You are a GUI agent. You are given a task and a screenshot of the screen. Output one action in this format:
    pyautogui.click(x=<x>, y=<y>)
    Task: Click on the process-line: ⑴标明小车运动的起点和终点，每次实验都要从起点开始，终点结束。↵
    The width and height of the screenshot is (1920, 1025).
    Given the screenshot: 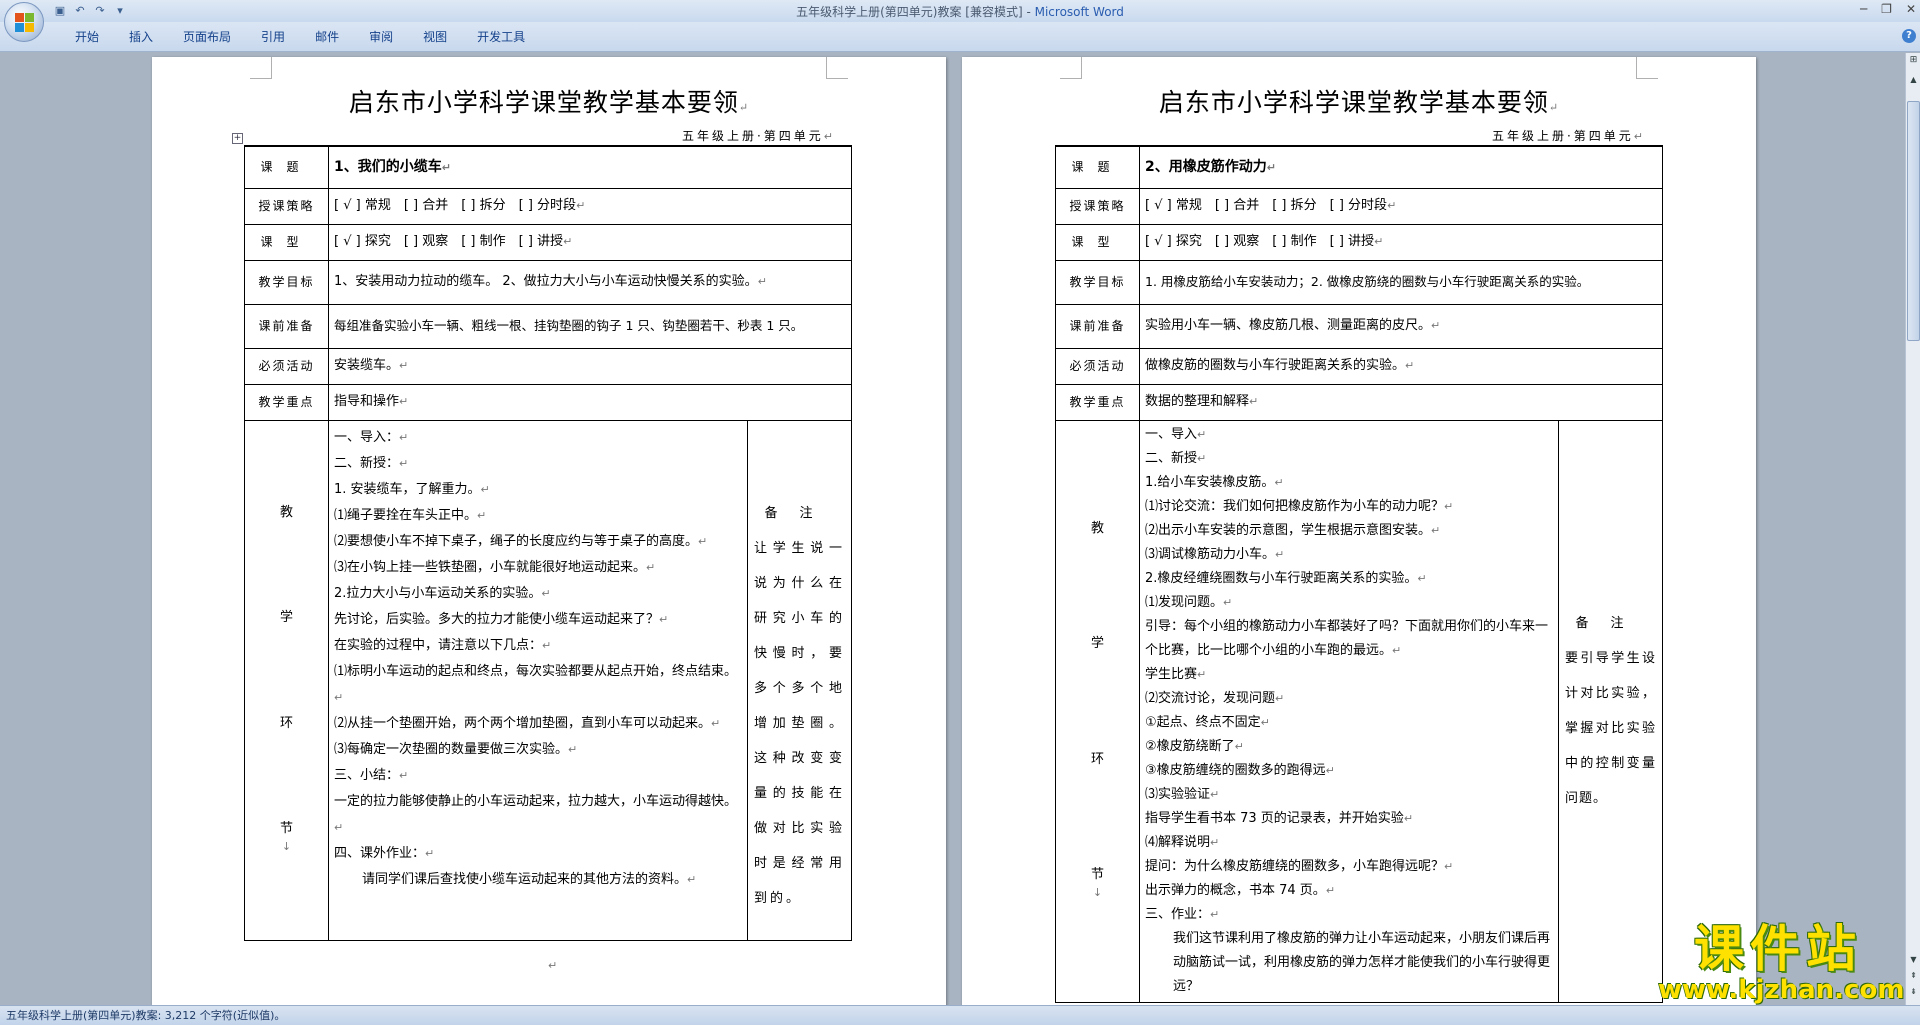 What is the action you would take?
    pyautogui.click(x=536, y=683)
    